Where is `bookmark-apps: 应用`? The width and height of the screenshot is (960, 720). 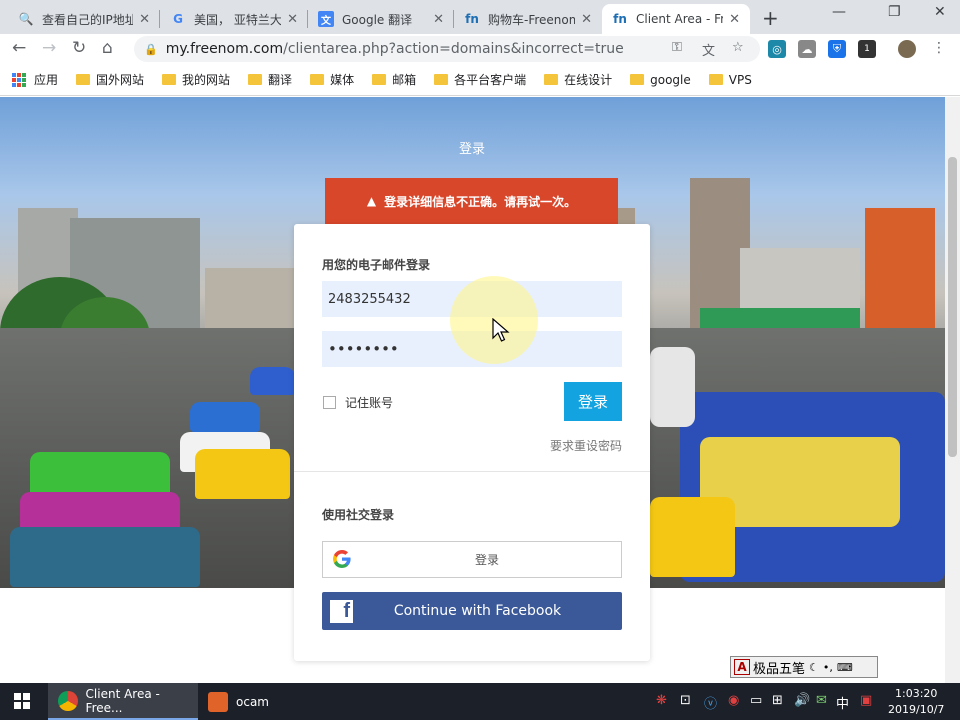
bookmark-apps: 应用 is located at coordinates (35, 79).